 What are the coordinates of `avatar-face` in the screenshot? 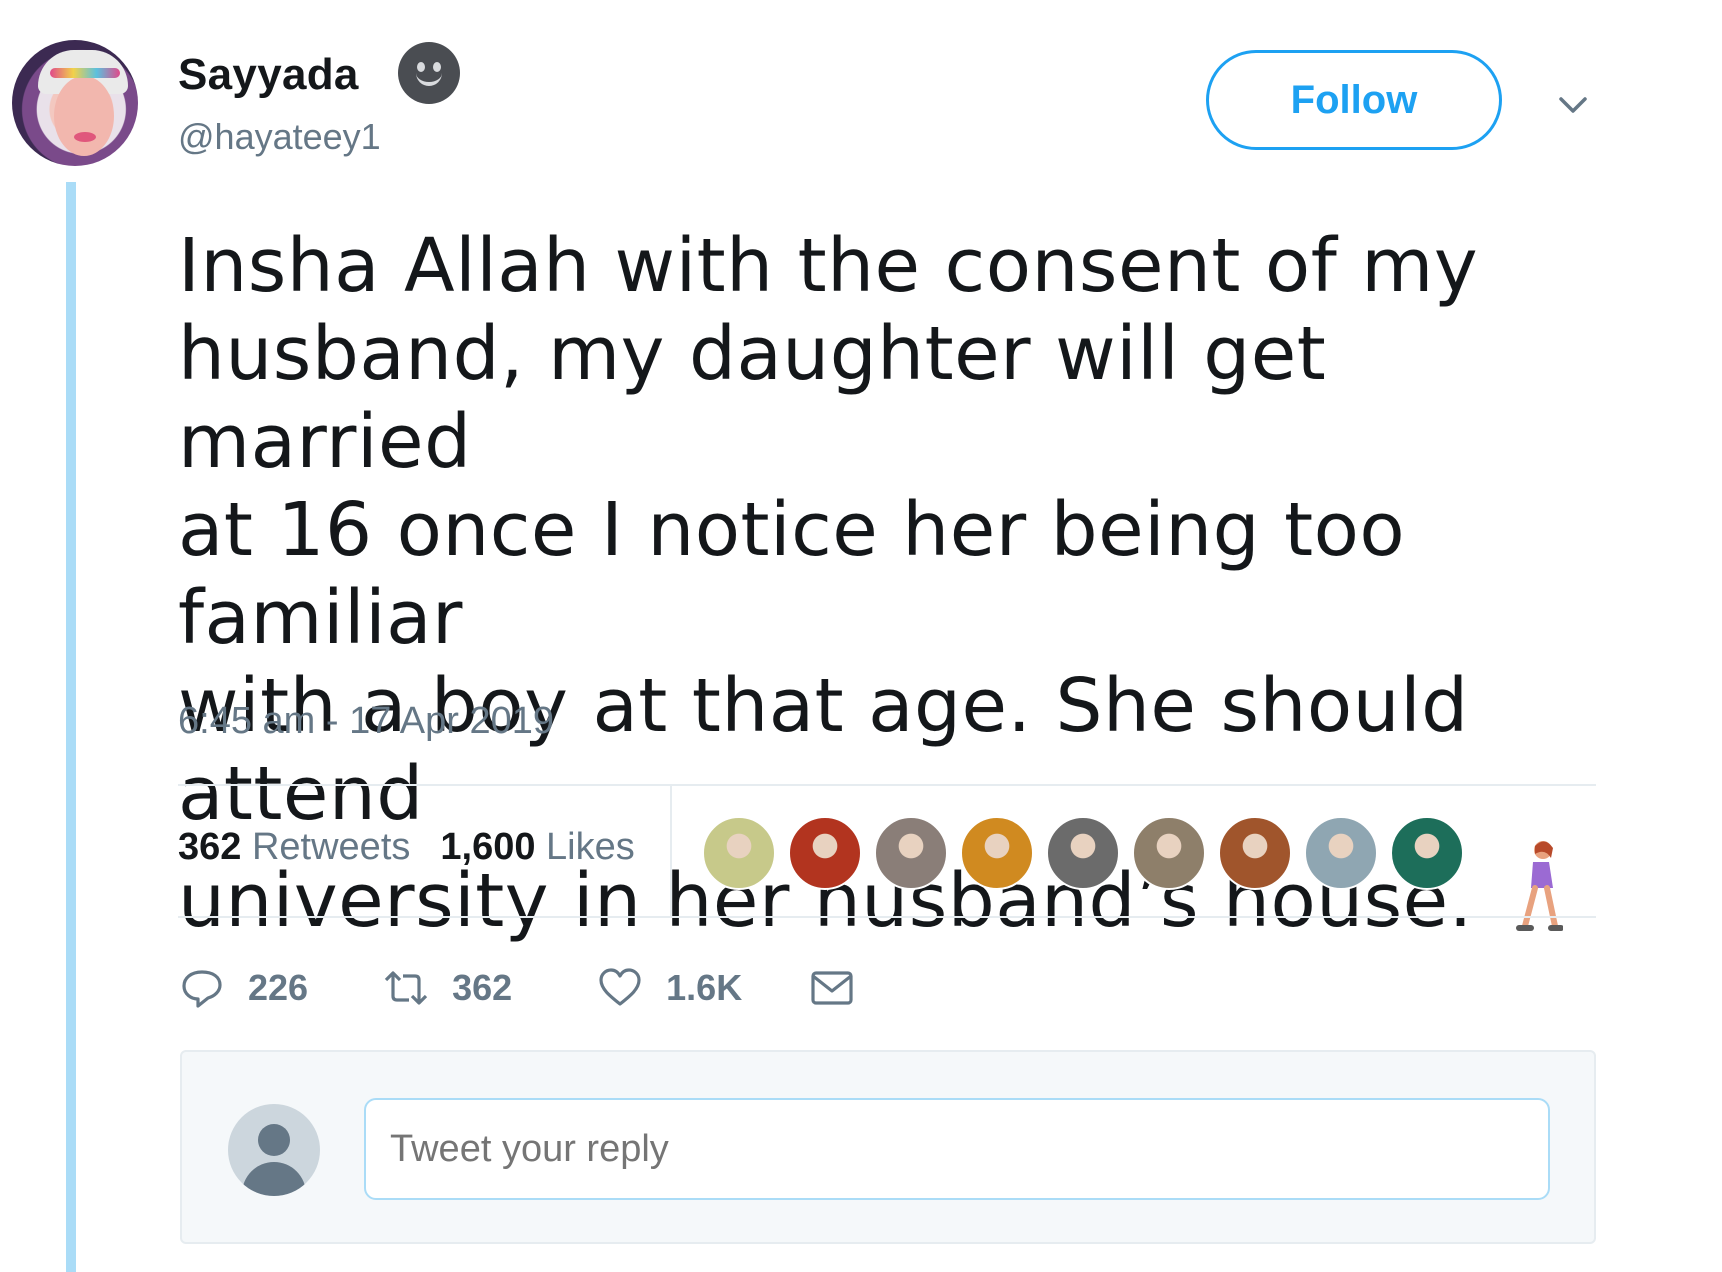 It's located at (84, 116).